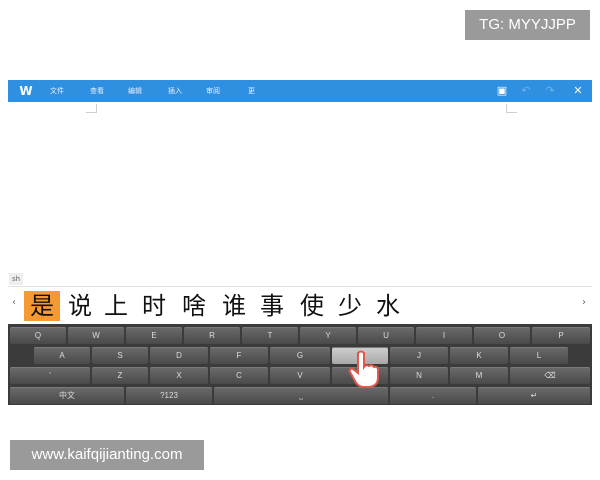  I want to click on key-s: S, so click(120, 355).